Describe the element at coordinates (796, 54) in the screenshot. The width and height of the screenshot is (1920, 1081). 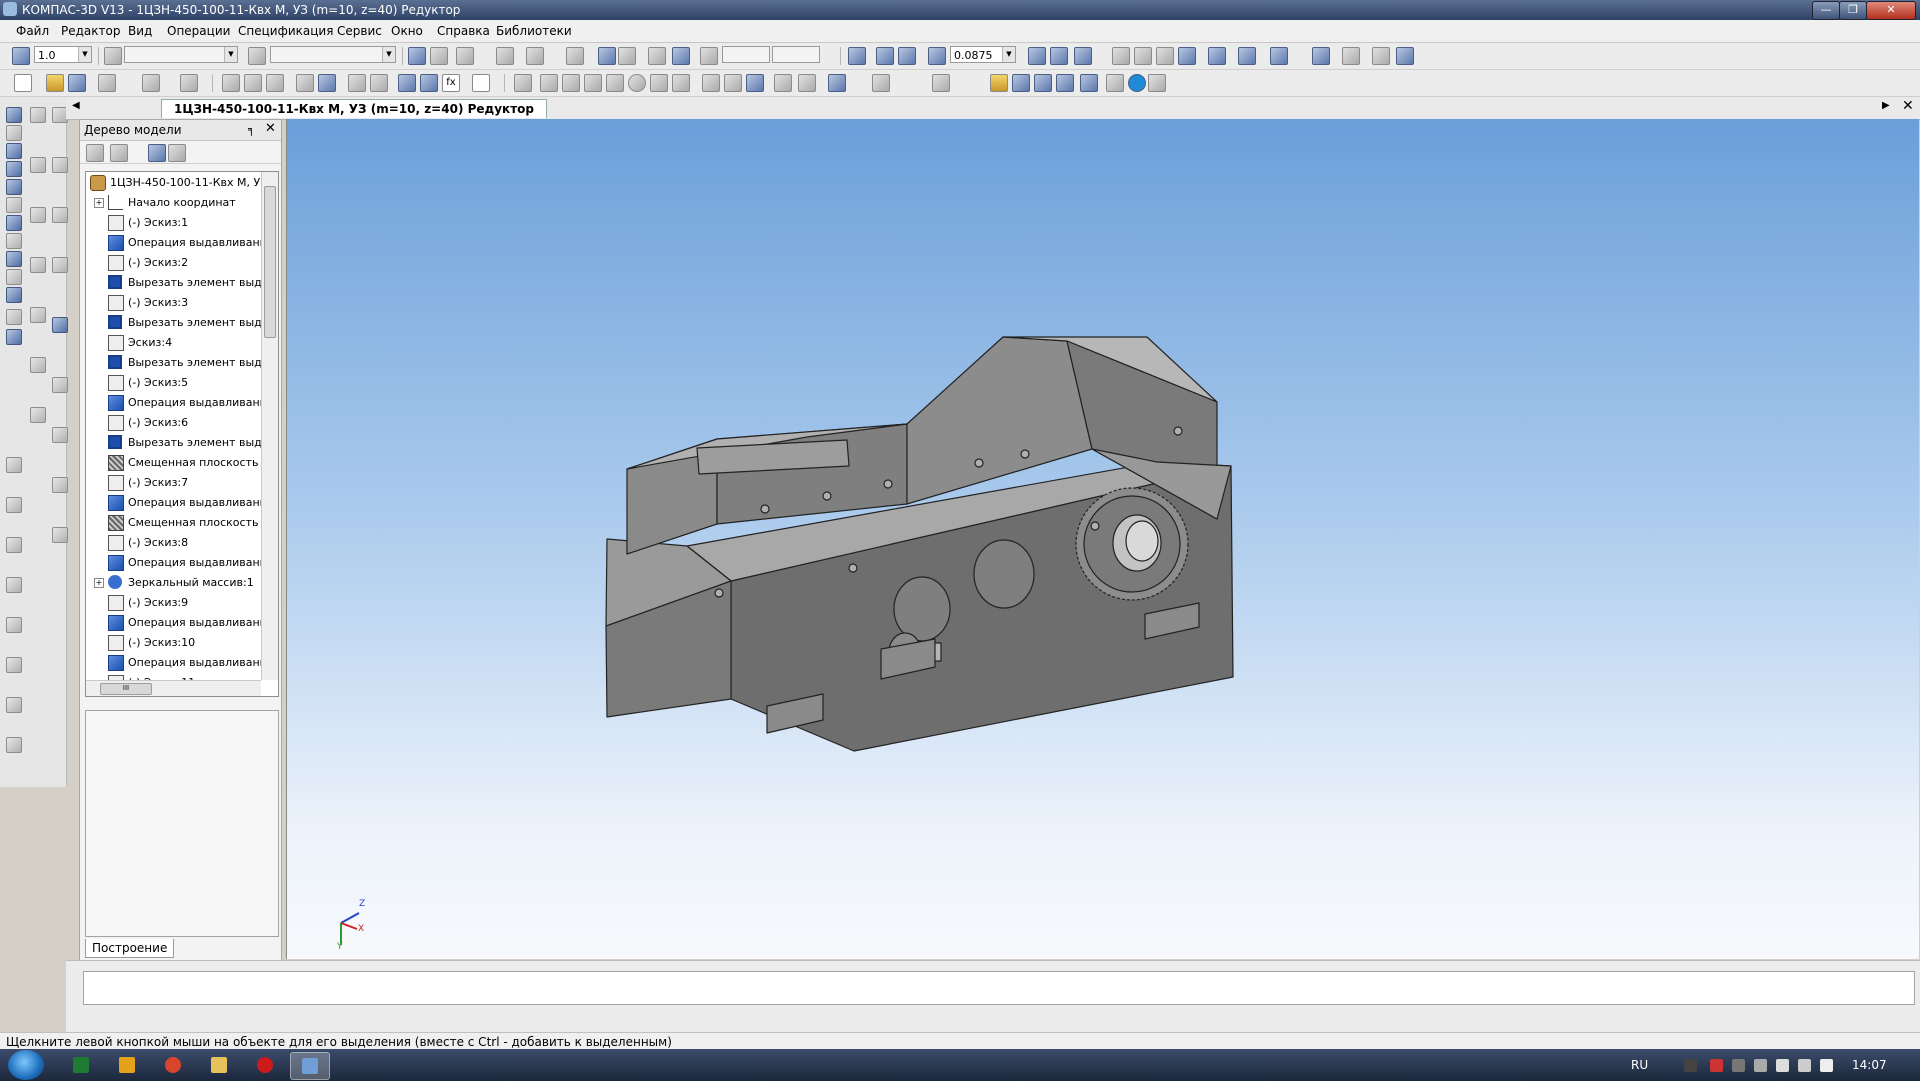
I see `cursor-y-field` at that location.